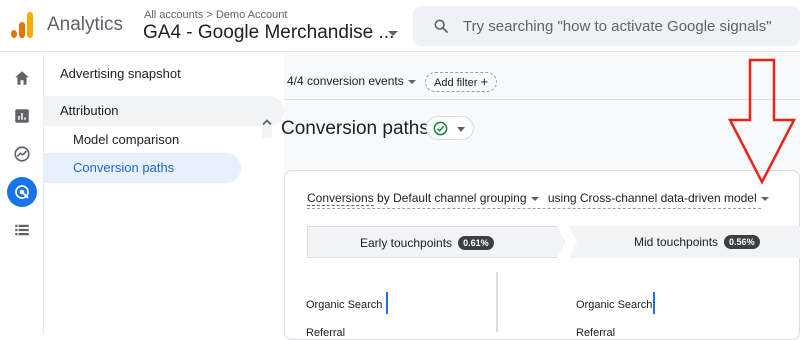 The width and height of the screenshot is (800, 340). I want to click on advertising-icon, so click(22, 192).